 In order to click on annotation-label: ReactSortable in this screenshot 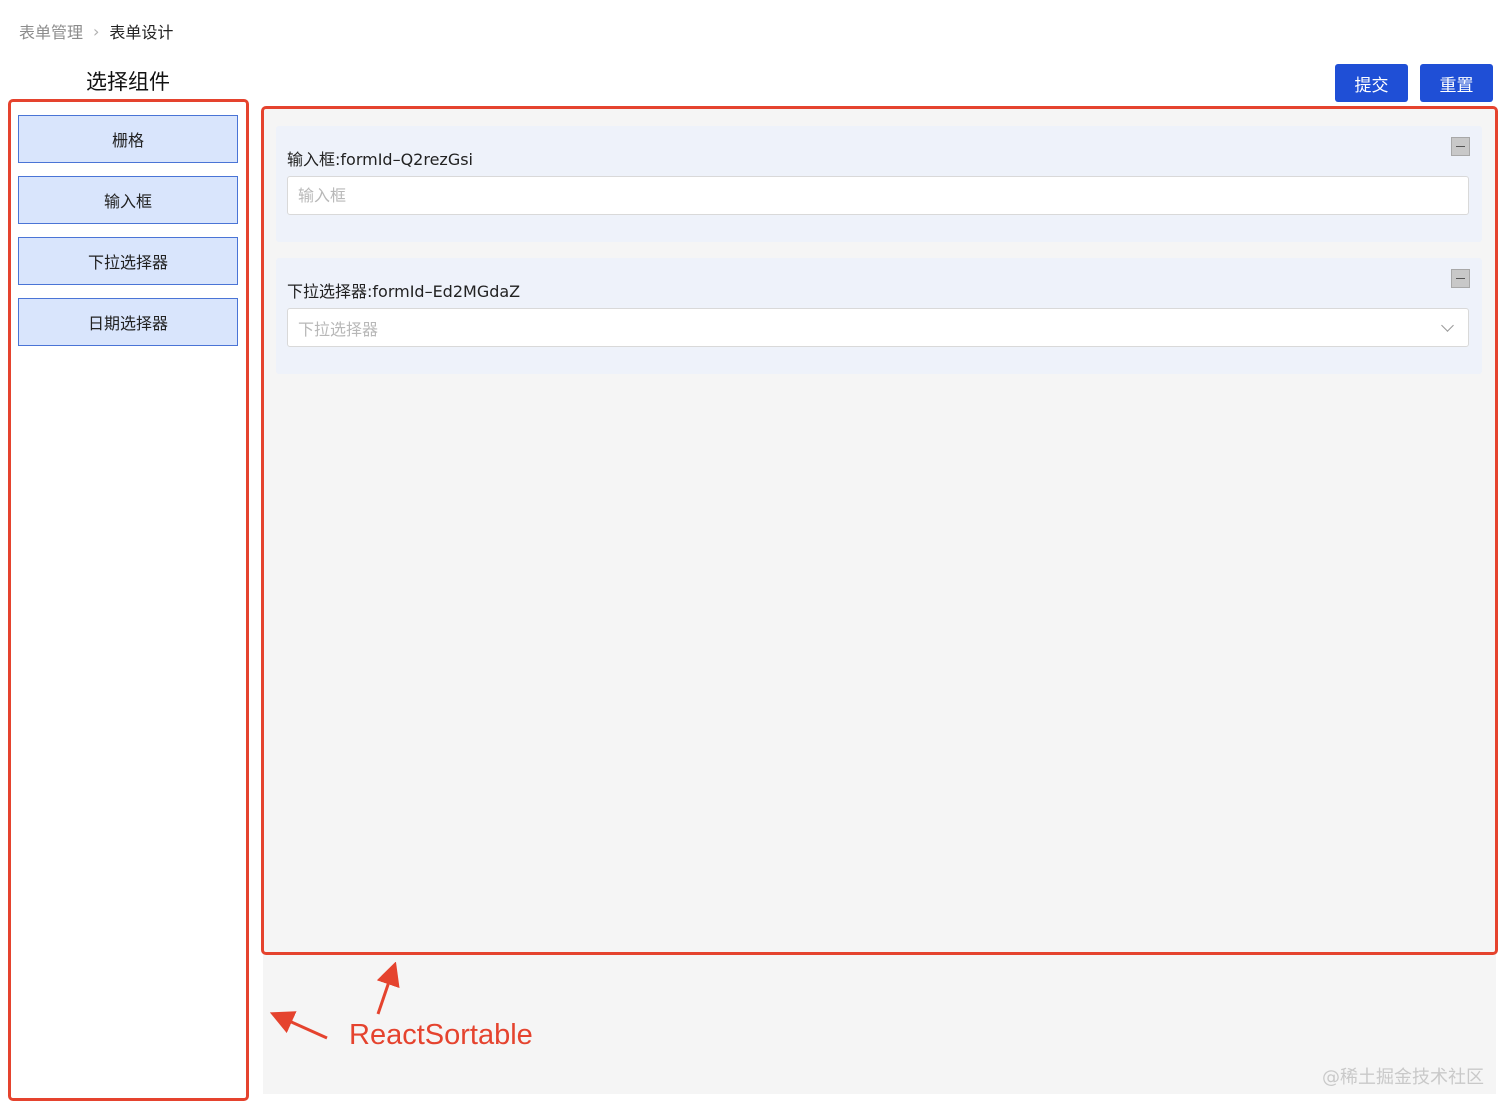, I will do `click(441, 1035)`.